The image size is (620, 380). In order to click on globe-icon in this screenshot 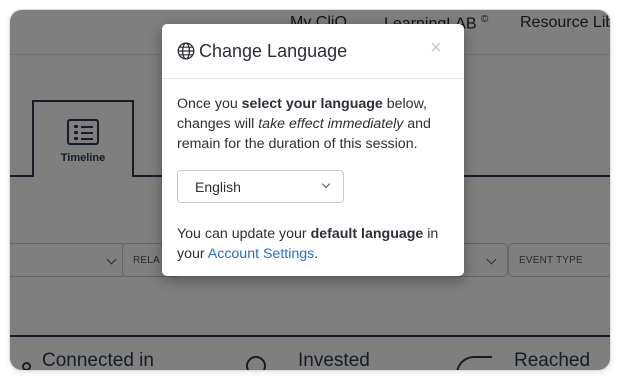, I will do `click(186, 51)`.